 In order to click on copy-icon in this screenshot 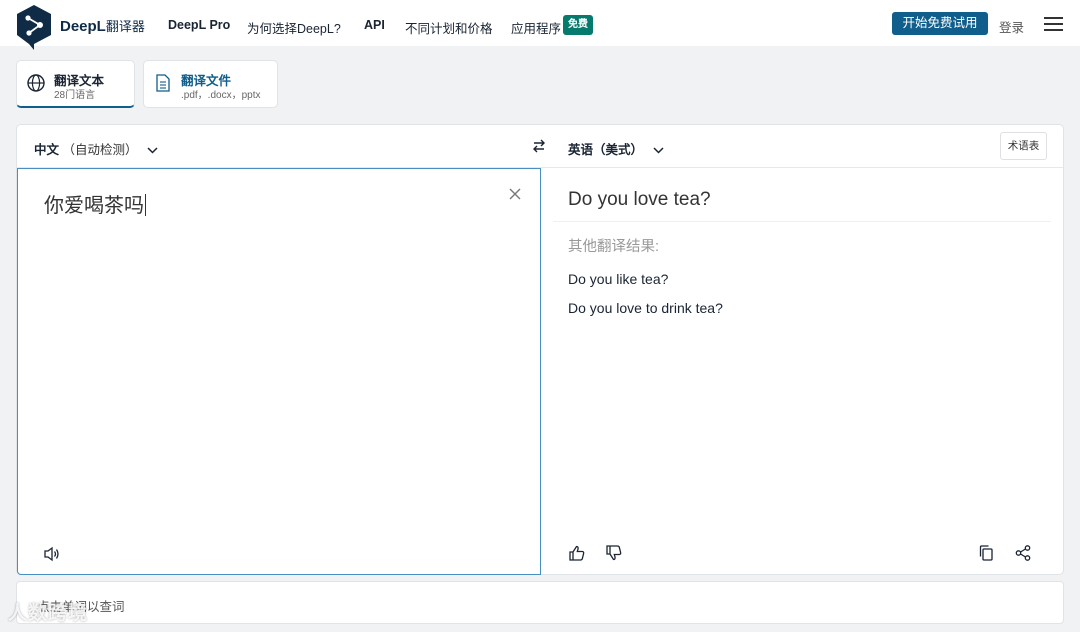, I will do `click(986, 553)`.